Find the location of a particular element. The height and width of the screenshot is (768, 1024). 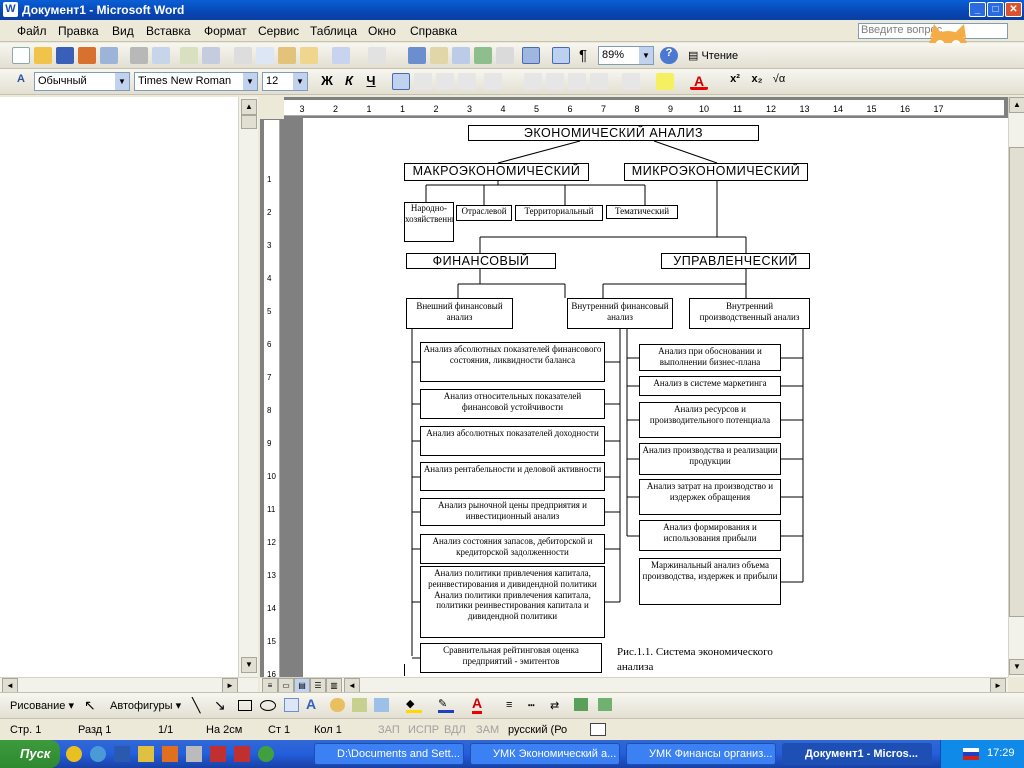

permission-icon is located at coordinates (87, 55).